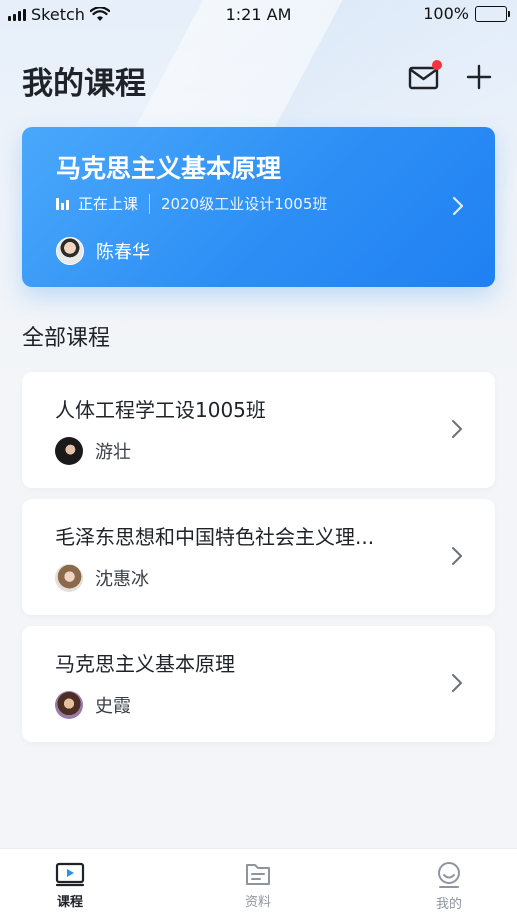  What do you see at coordinates (145, 664) in the screenshot?
I see `course-name: 马克思主义基本原理` at bounding box center [145, 664].